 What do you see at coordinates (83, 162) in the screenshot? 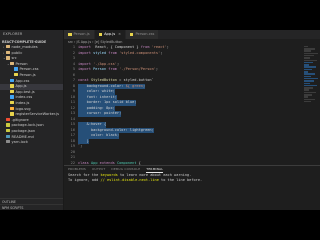
I see `code-token: class` at bounding box center [83, 162].